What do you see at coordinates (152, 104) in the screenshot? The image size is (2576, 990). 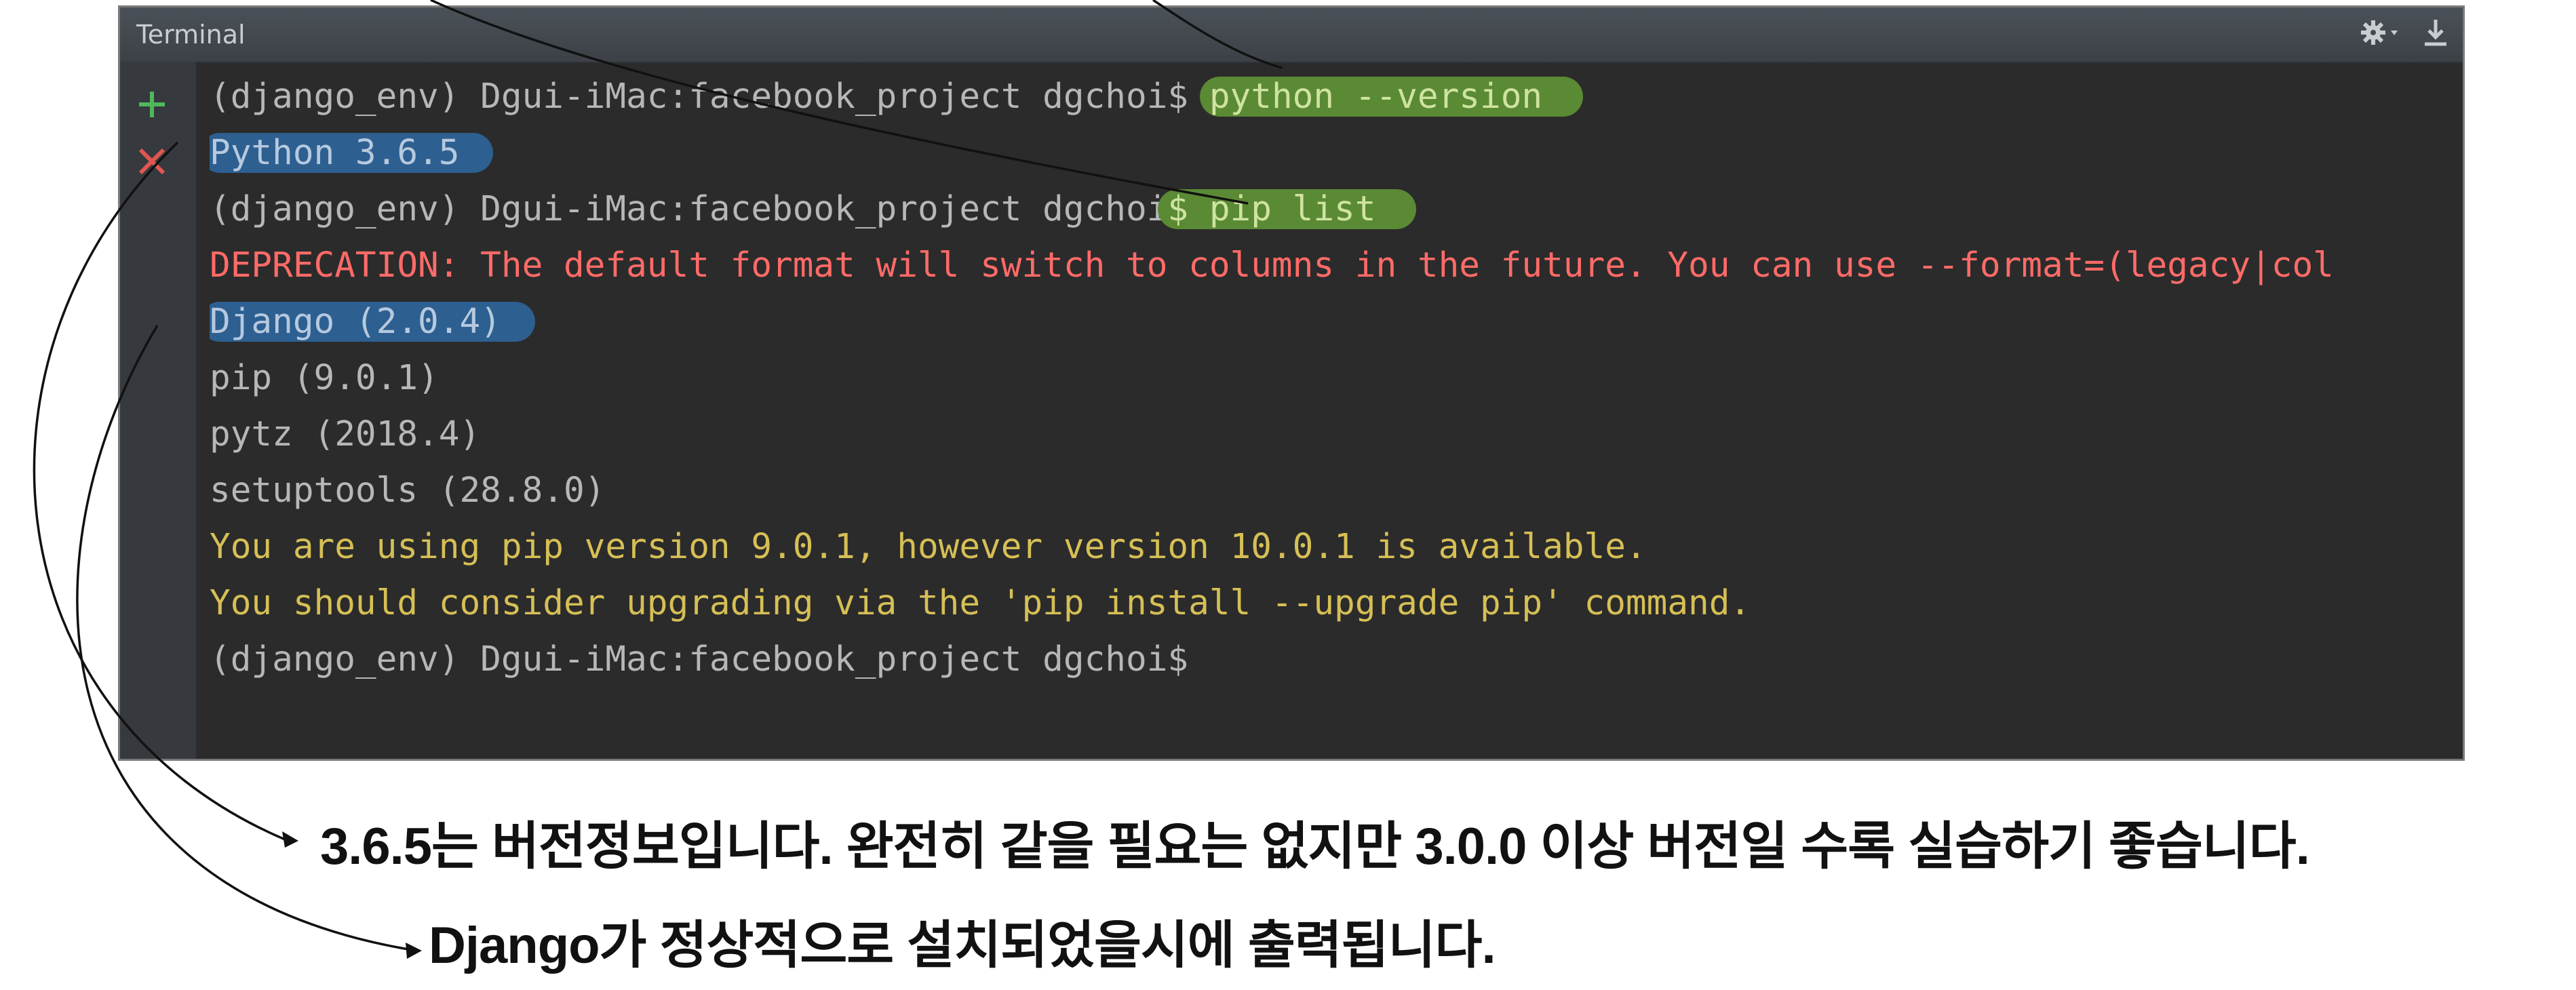 I see `plus-icon` at bounding box center [152, 104].